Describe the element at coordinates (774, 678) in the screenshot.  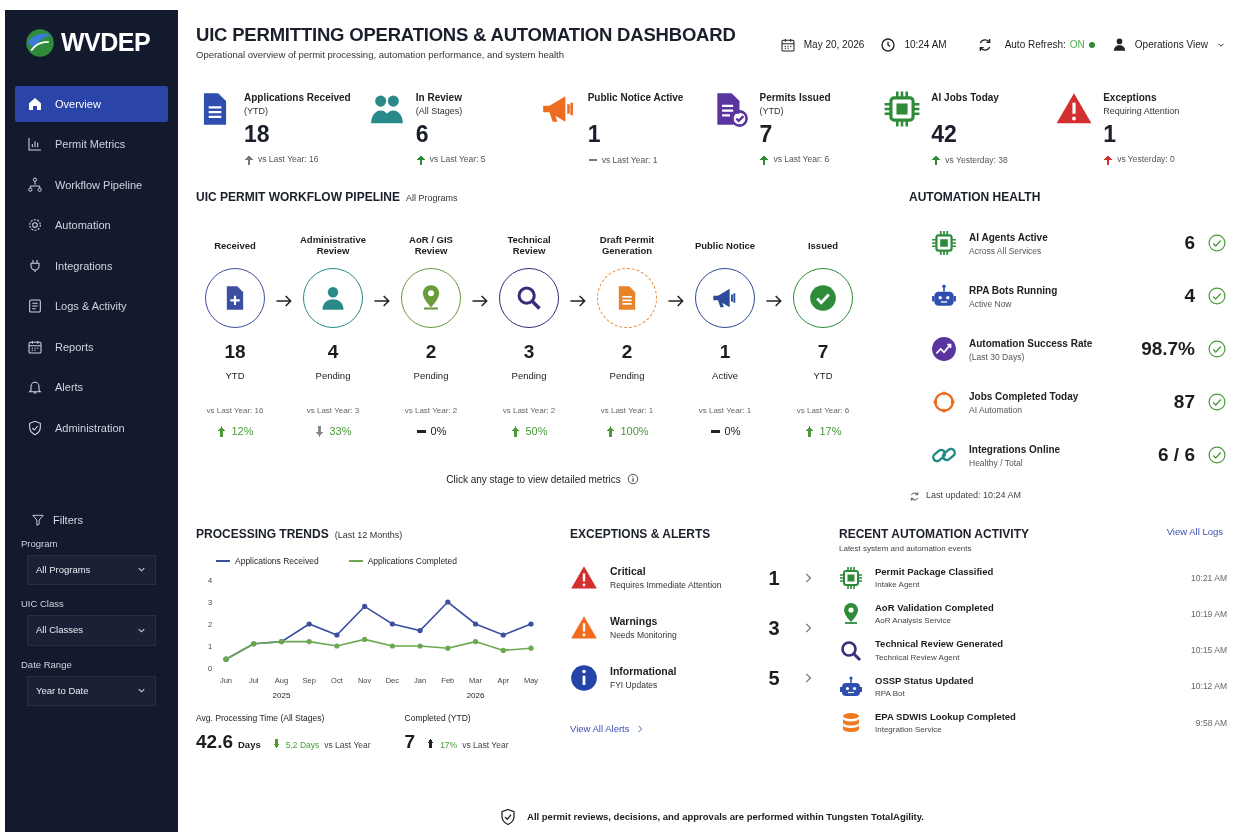
I see `alert-count: 5` at that location.